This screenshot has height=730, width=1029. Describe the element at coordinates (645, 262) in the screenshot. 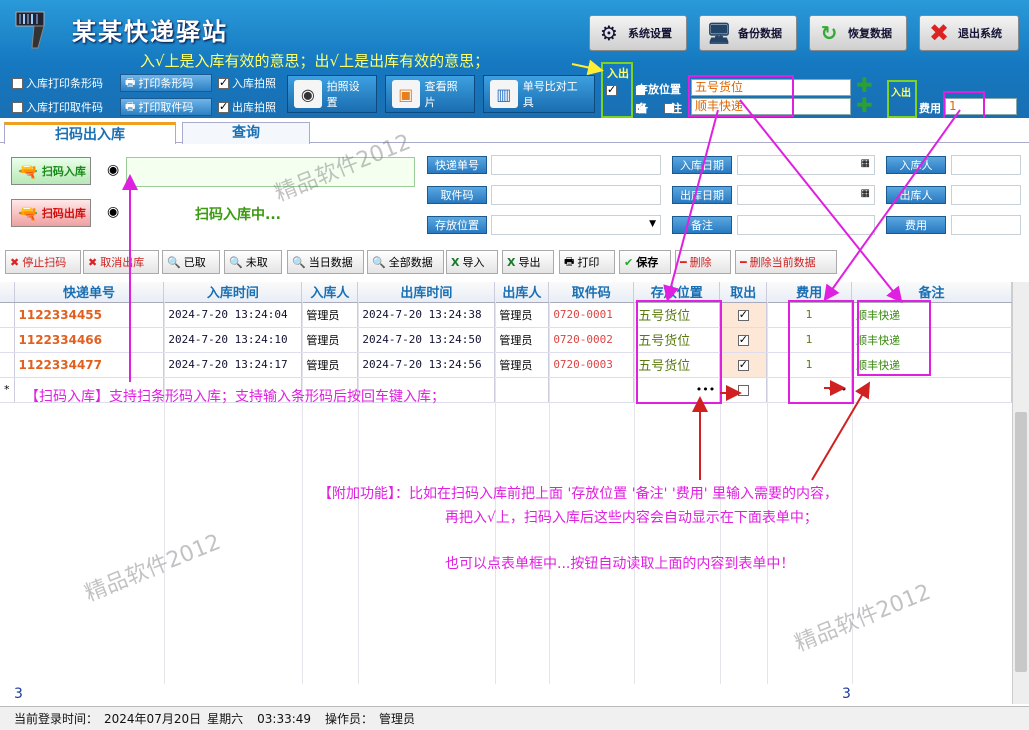

I see `save-button: ✔ 保存` at that location.